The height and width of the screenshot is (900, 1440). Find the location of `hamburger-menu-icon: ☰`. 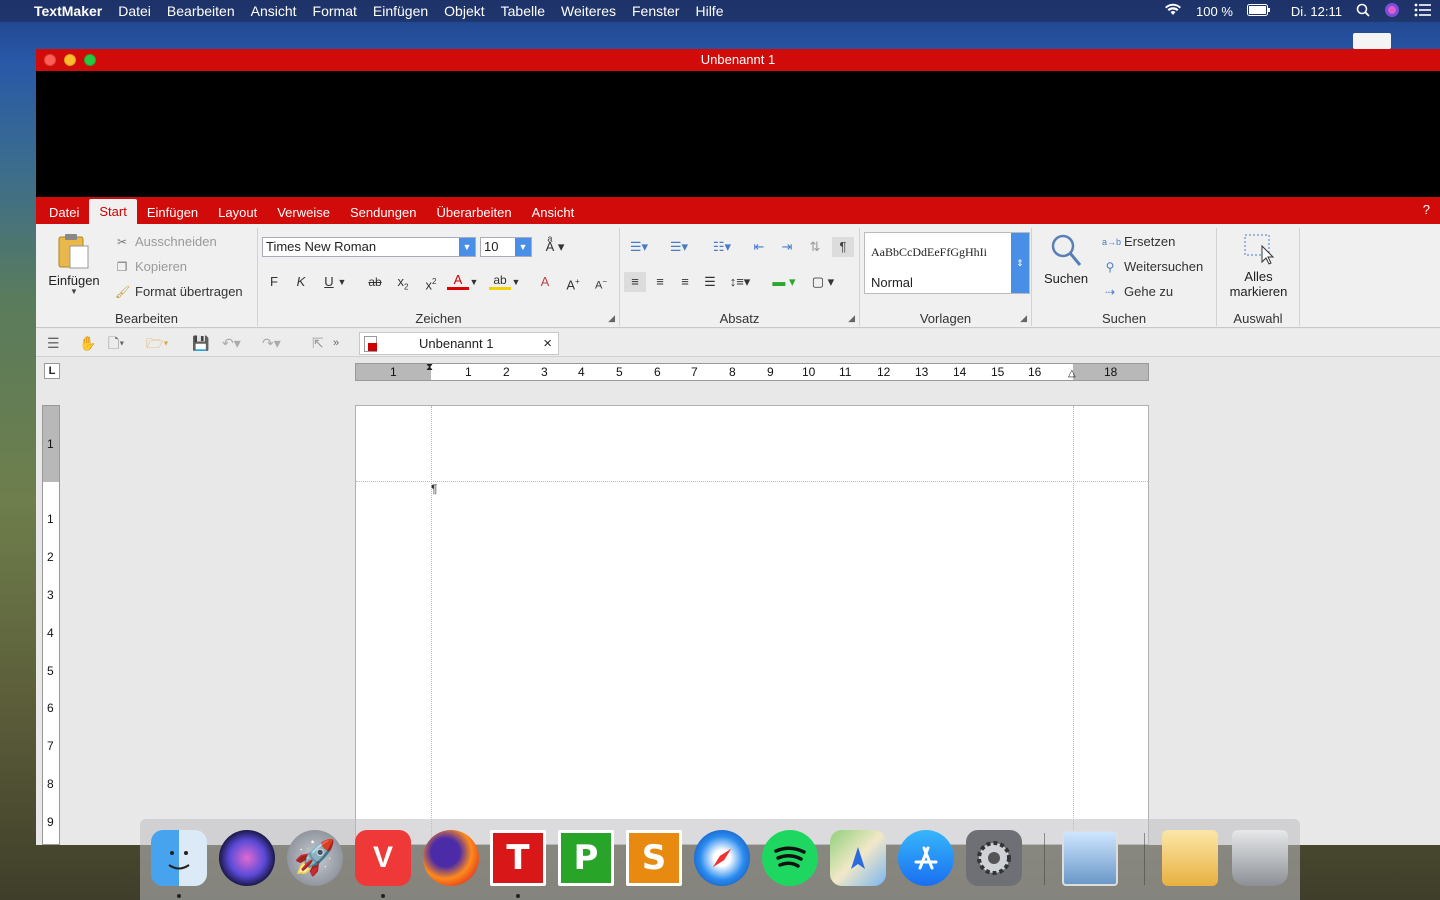

hamburger-menu-icon: ☰ is located at coordinates (53, 343).